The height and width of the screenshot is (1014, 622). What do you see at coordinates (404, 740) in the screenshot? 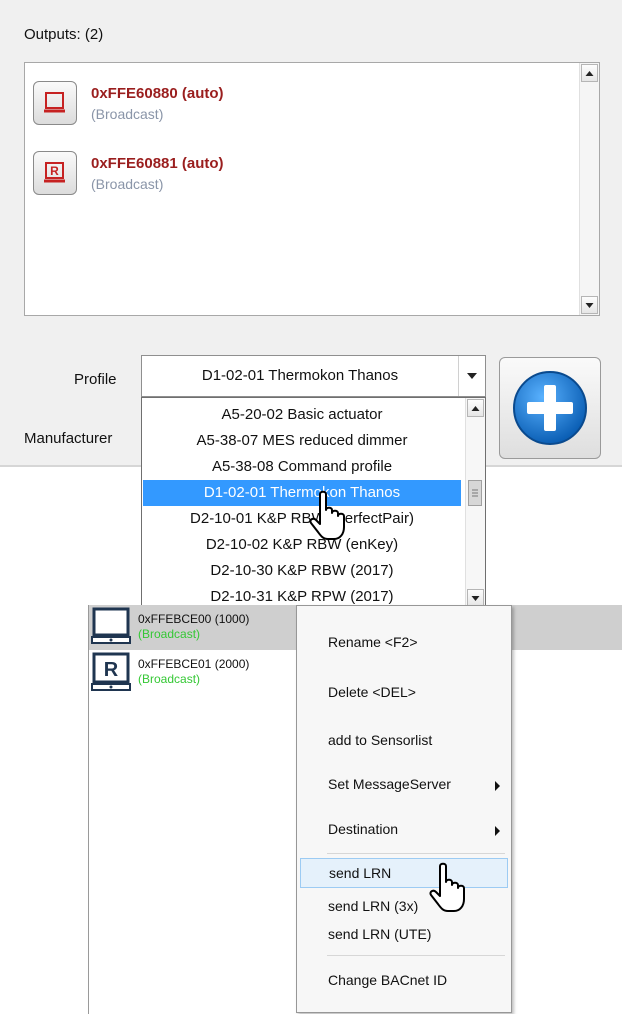
I see `menu-item-add-to-sensorlist: add to Sensorlist` at bounding box center [404, 740].